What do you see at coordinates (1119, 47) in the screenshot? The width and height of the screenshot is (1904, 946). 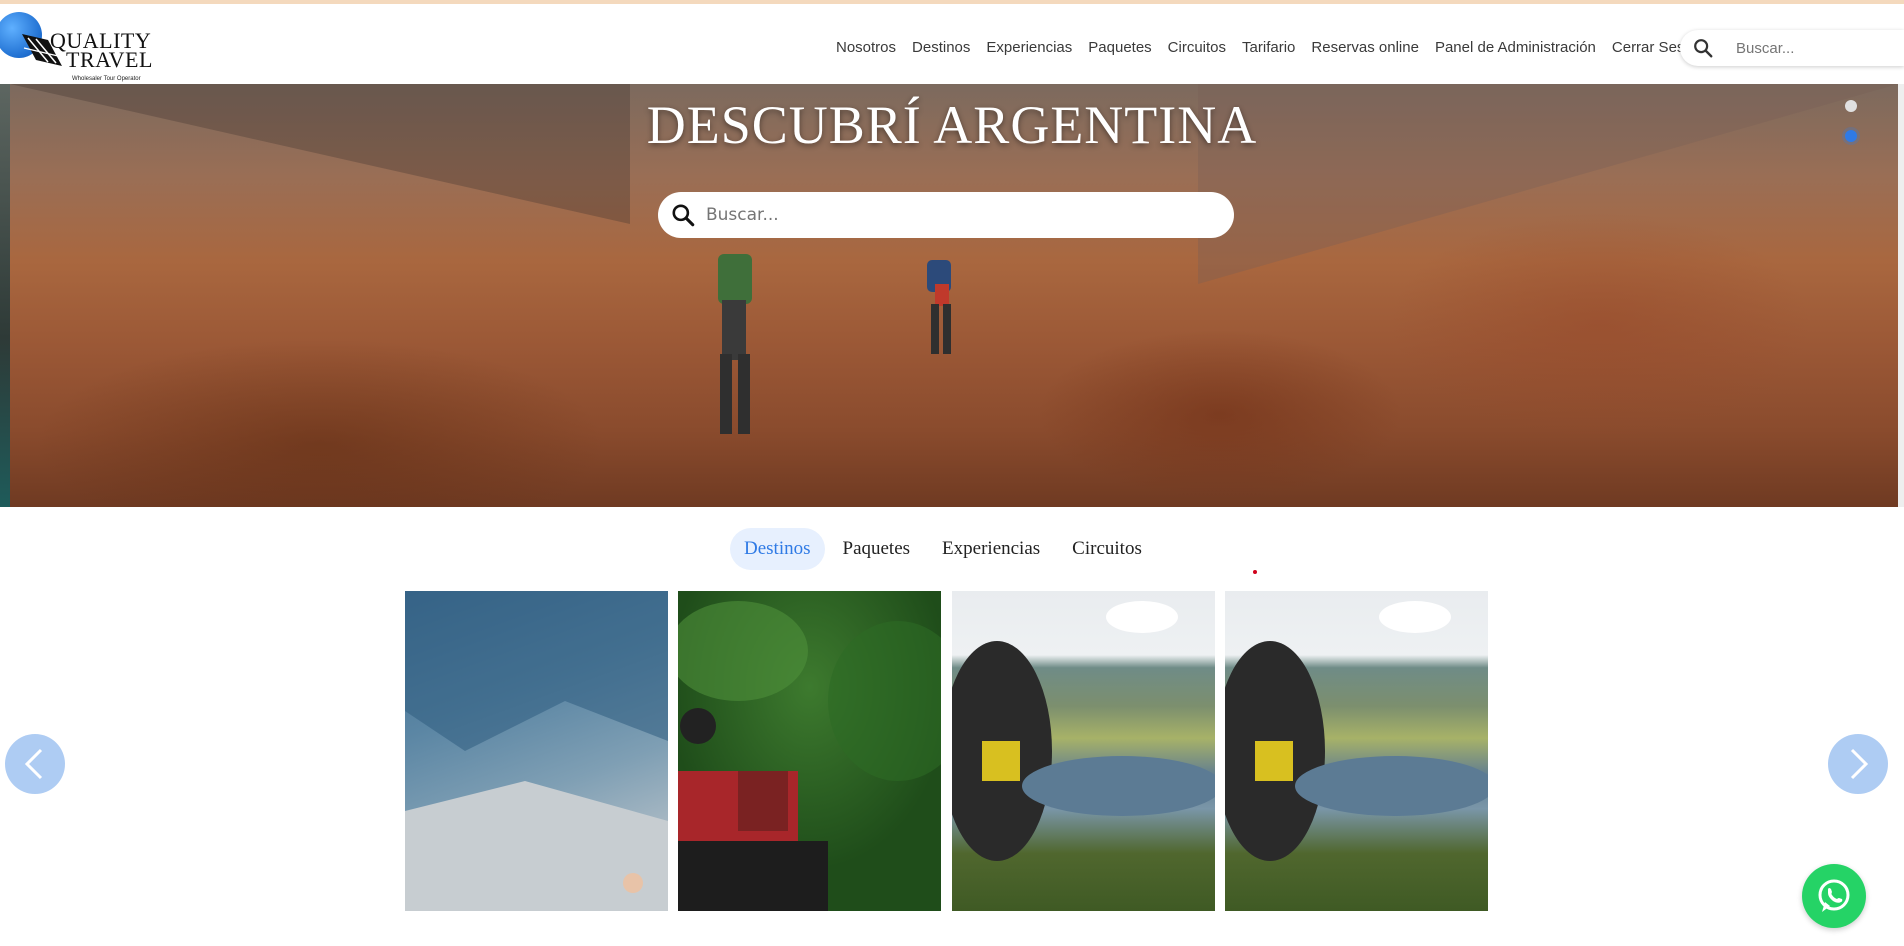 I see `nav-paquetes: Paquetes` at bounding box center [1119, 47].